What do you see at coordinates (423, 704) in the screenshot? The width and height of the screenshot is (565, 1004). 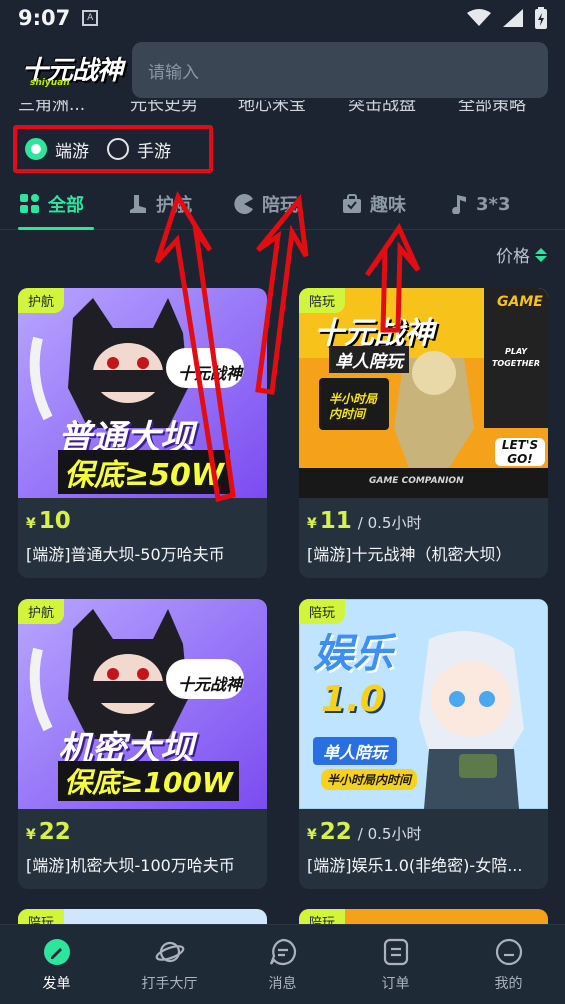 I see `card-image: 娱乐 1.0 单人陪玩 半小时局内时间` at bounding box center [423, 704].